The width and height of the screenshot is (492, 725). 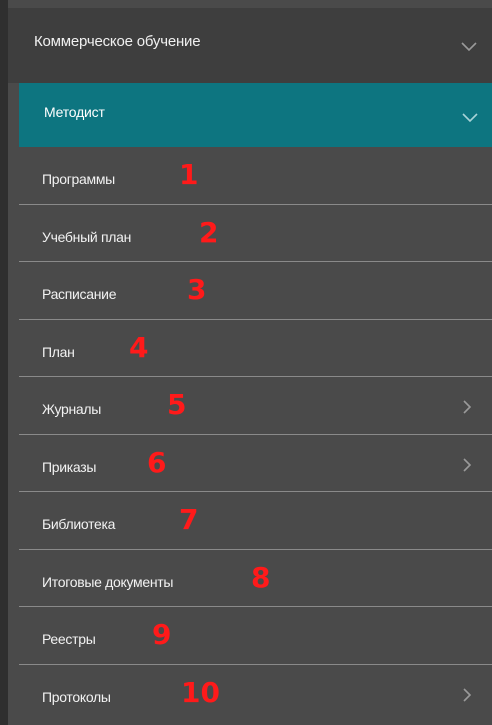 What do you see at coordinates (200, 692) in the screenshot?
I see `annotation-number: 10` at bounding box center [200, 692].